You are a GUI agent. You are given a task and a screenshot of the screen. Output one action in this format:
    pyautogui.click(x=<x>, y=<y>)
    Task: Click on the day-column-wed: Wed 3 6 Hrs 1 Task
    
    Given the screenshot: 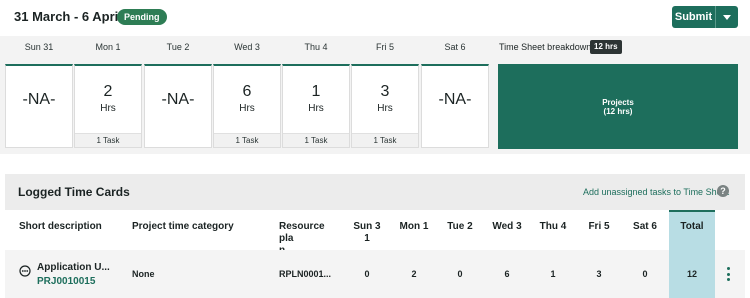 What is the action you would take?
    pyautogui.click(x=247, y=95)
    